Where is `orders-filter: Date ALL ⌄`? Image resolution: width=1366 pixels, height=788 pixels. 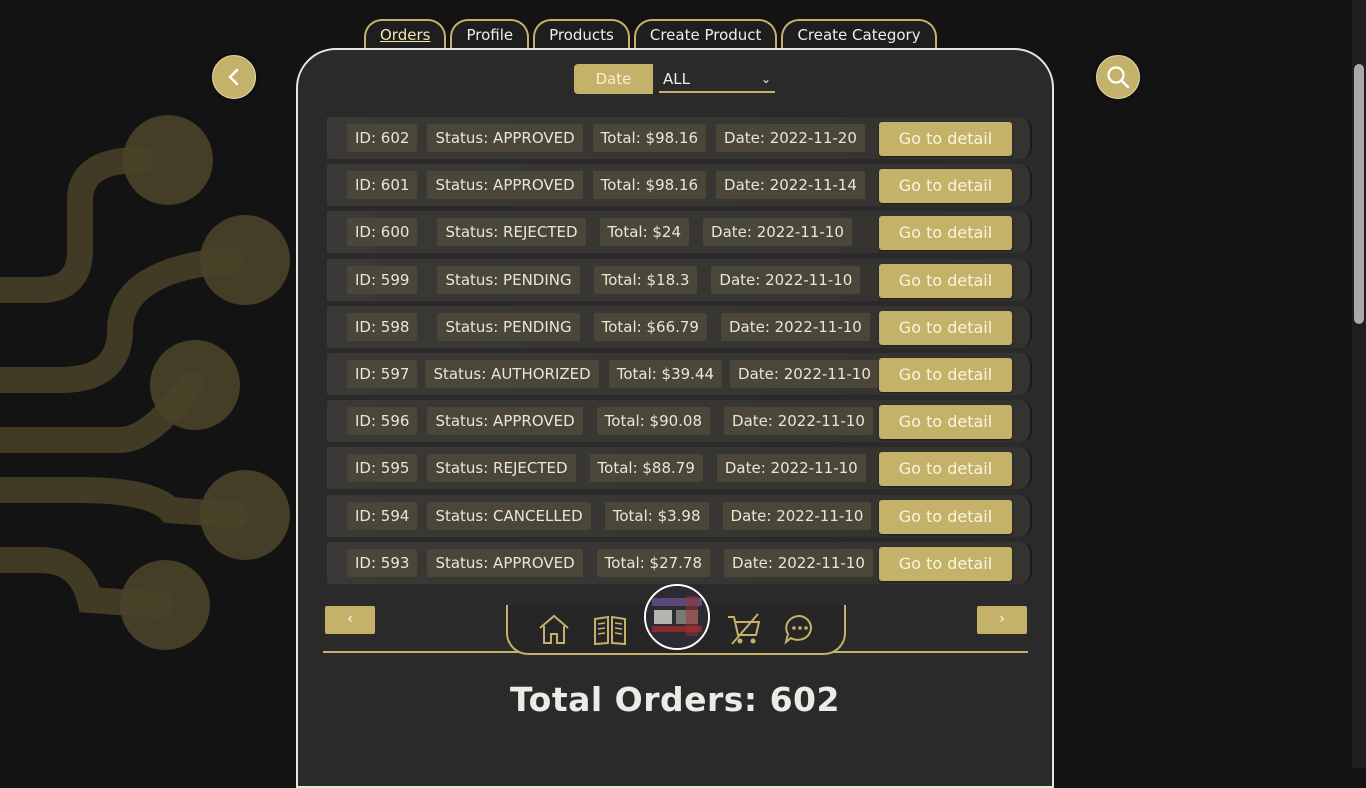 orders-filter: Date ALL ⌄ is located at coordinates (674, 79).